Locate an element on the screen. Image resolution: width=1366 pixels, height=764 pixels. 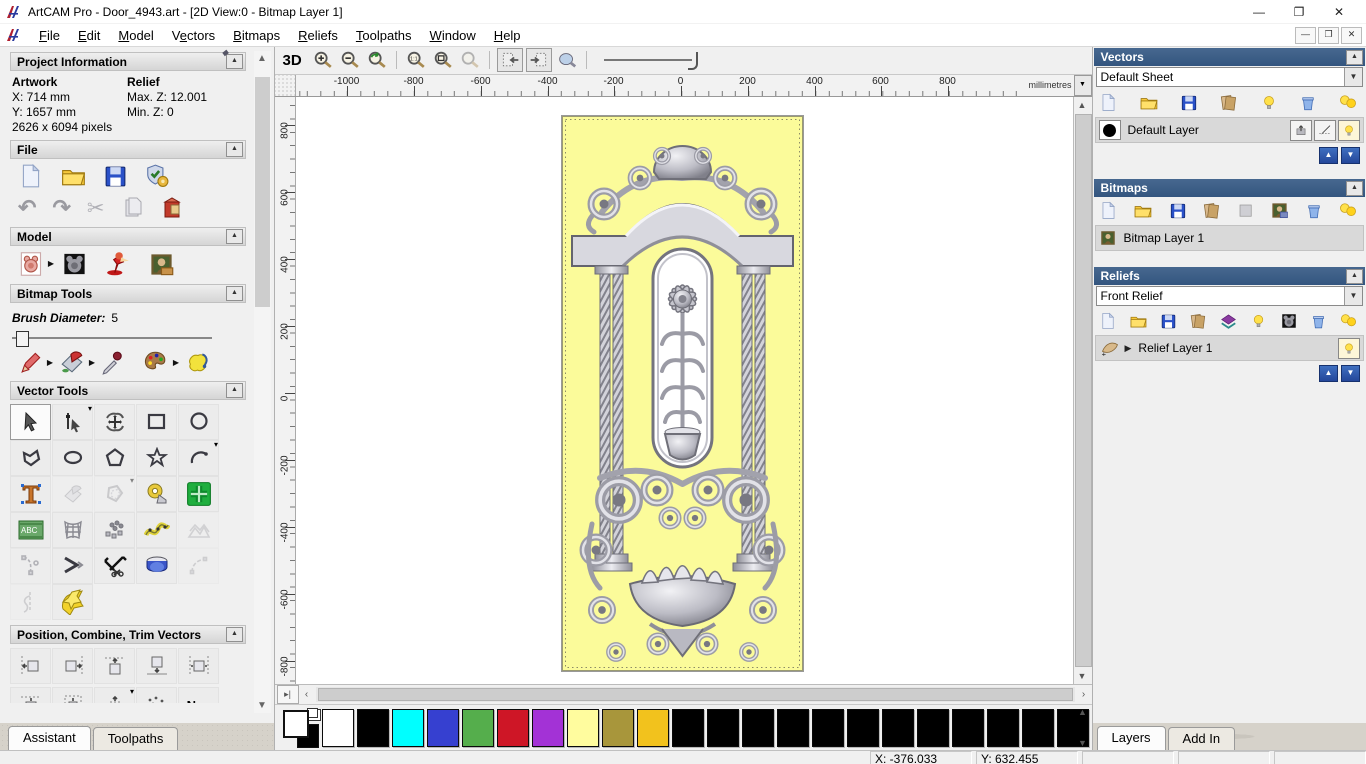
align-right-button is located at coordinates (72, 666).